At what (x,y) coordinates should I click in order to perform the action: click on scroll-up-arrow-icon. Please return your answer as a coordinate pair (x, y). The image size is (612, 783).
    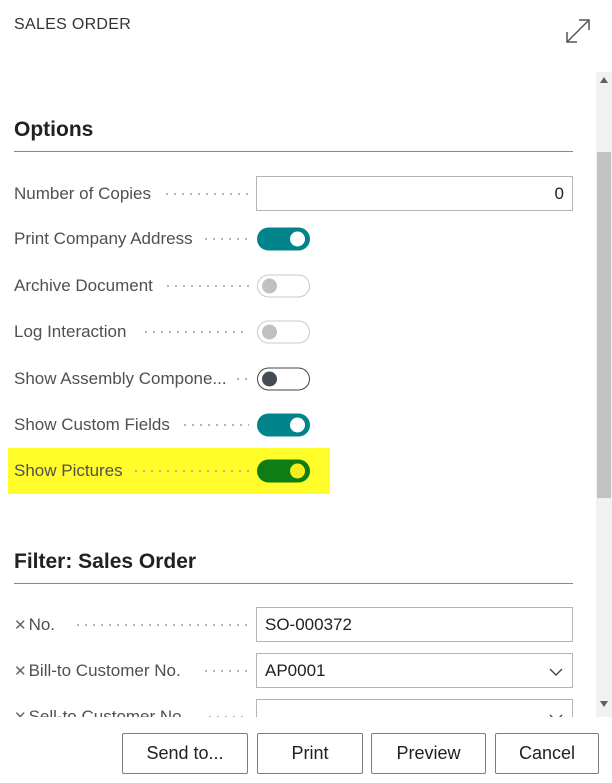
    Looking at the image, I should click on (604, 80).